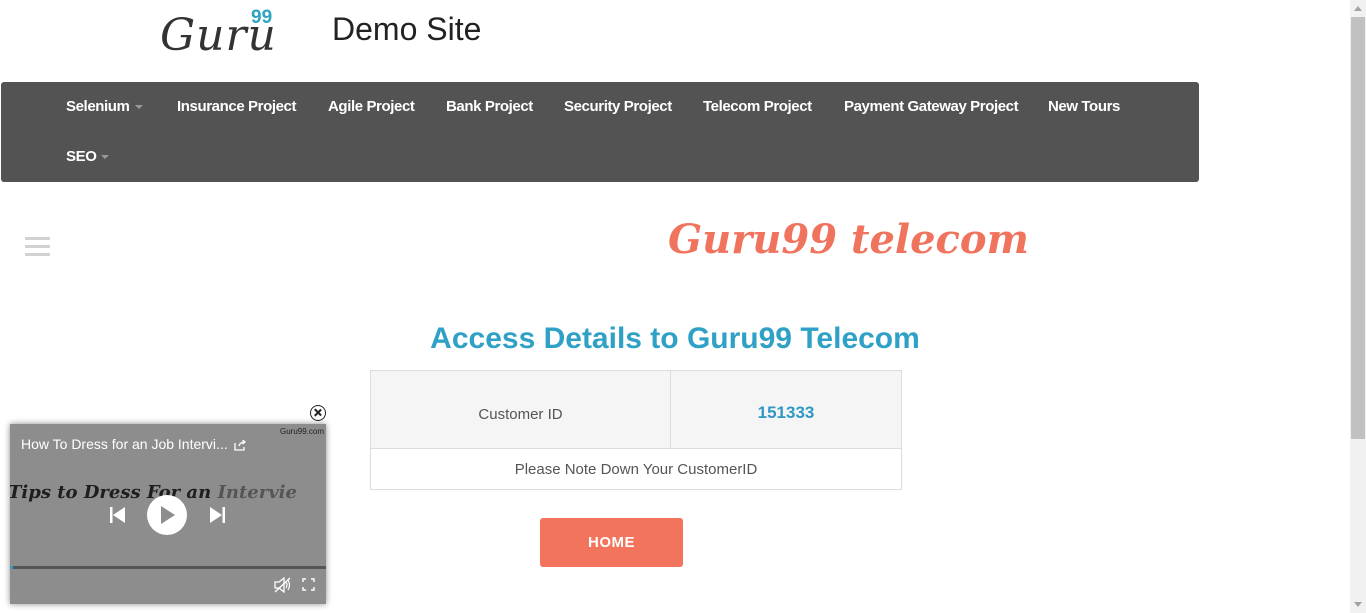  I want to click on site-title: Demo Site, so click(407, 29).